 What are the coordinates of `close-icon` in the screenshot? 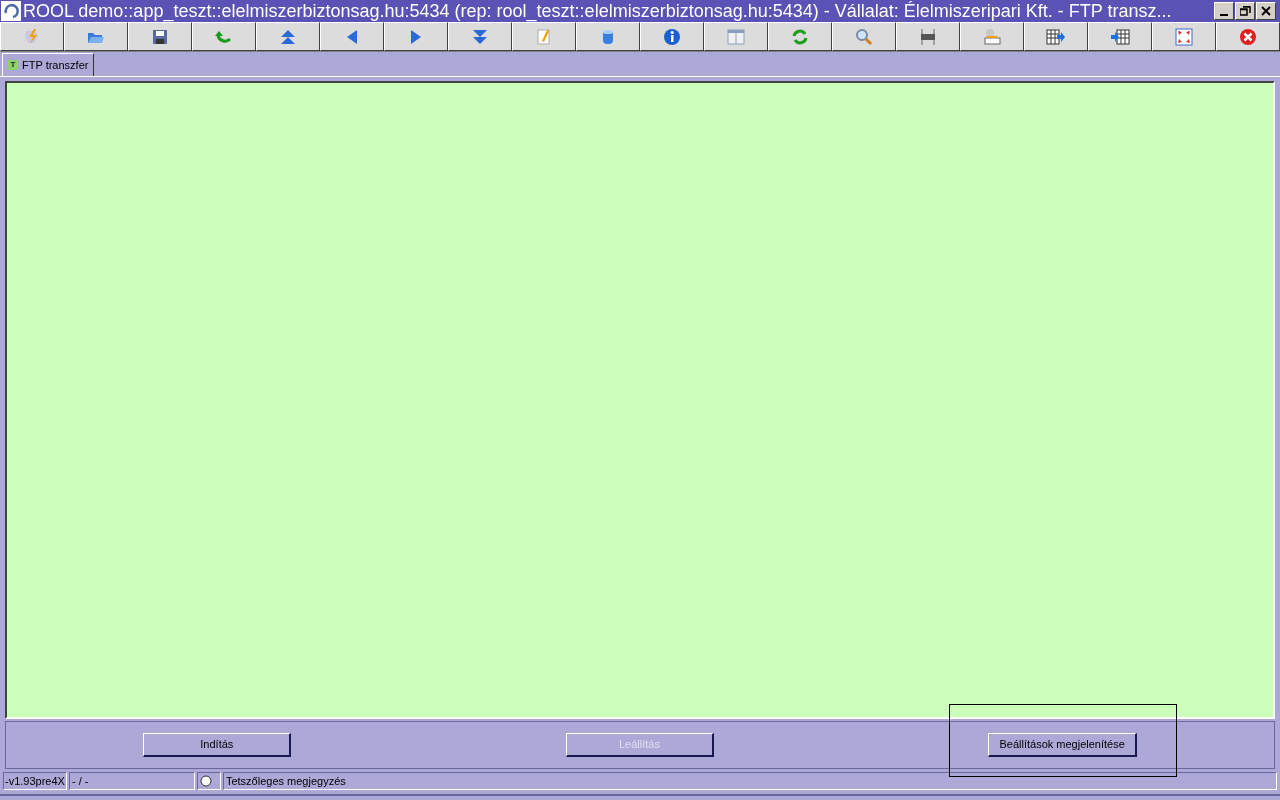 It's located at (1266, 11).